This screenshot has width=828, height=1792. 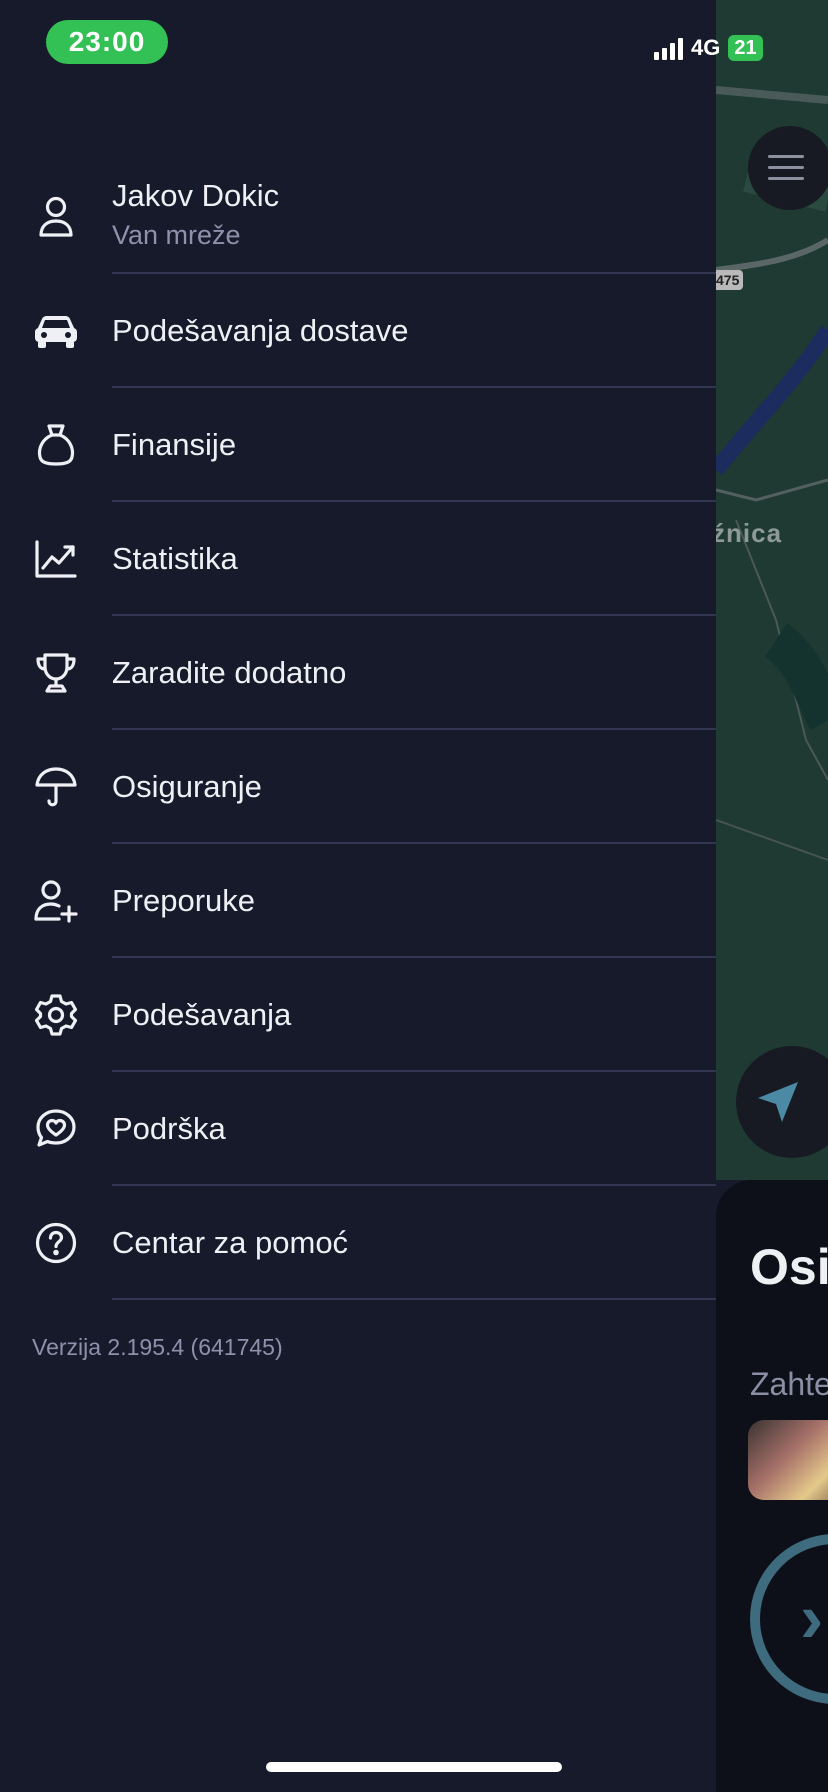 What do you see at coordinates (56, 901) in the screenshot?
I see `add-user-icon` at bounding box center [56, 901].